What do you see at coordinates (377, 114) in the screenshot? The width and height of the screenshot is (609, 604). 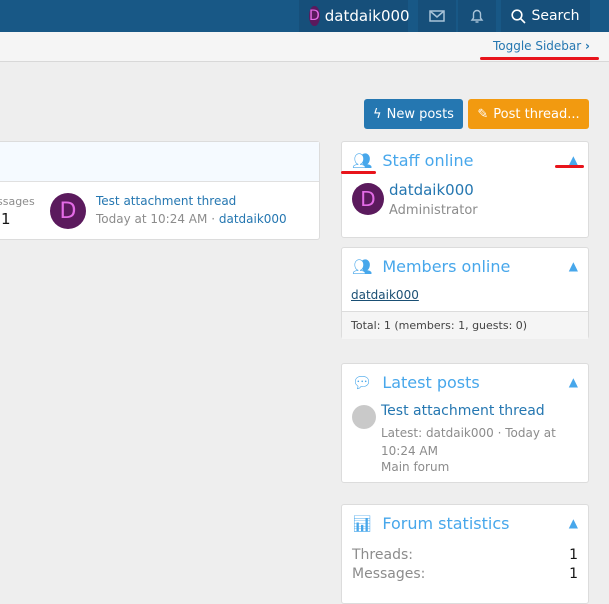 I see `bolt-icon: ϟ` at bounding box center [377, 114].